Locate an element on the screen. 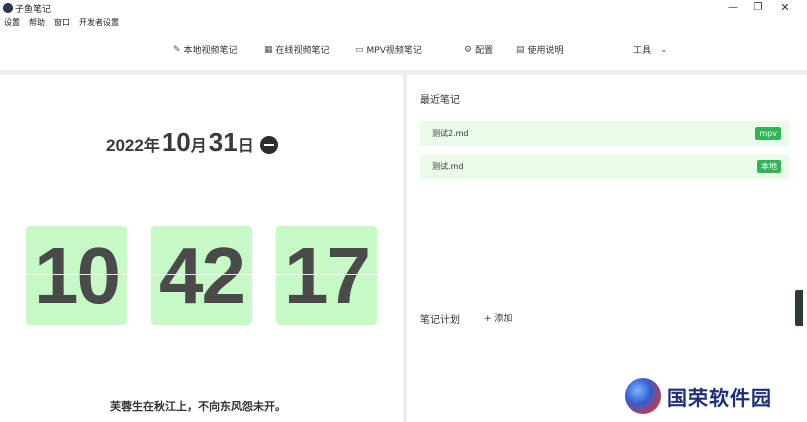  date-year: 2022 is located at coordinates (125, 145).